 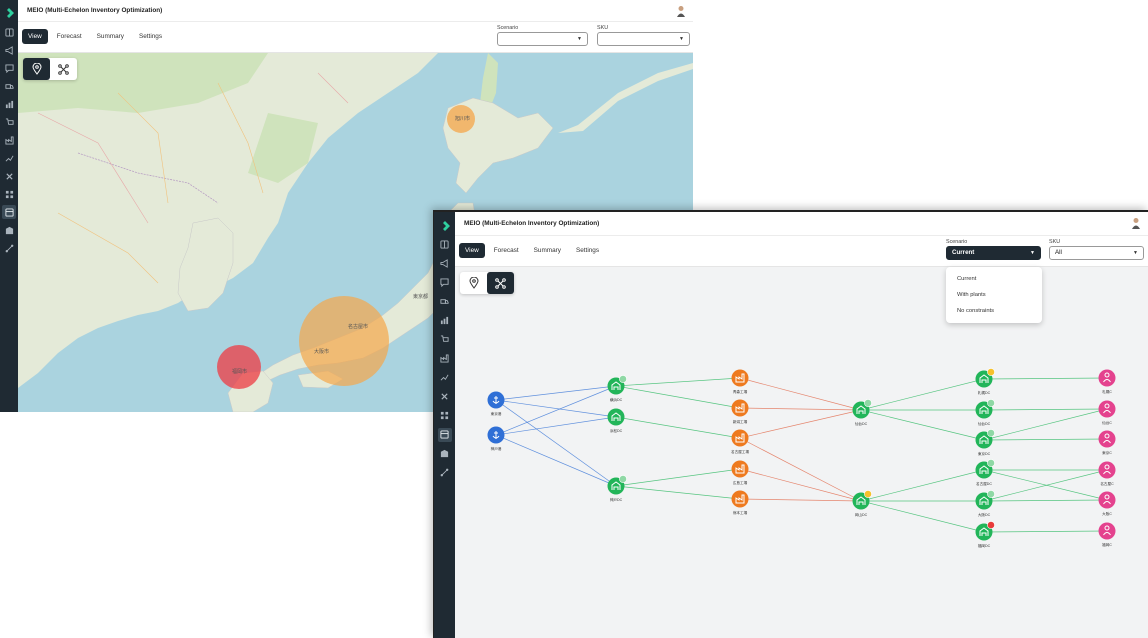 What do you see at coordinates (740, 382) in the screenshot?
I see `factory-node: 青森工場` at bounding box center [740, 382].